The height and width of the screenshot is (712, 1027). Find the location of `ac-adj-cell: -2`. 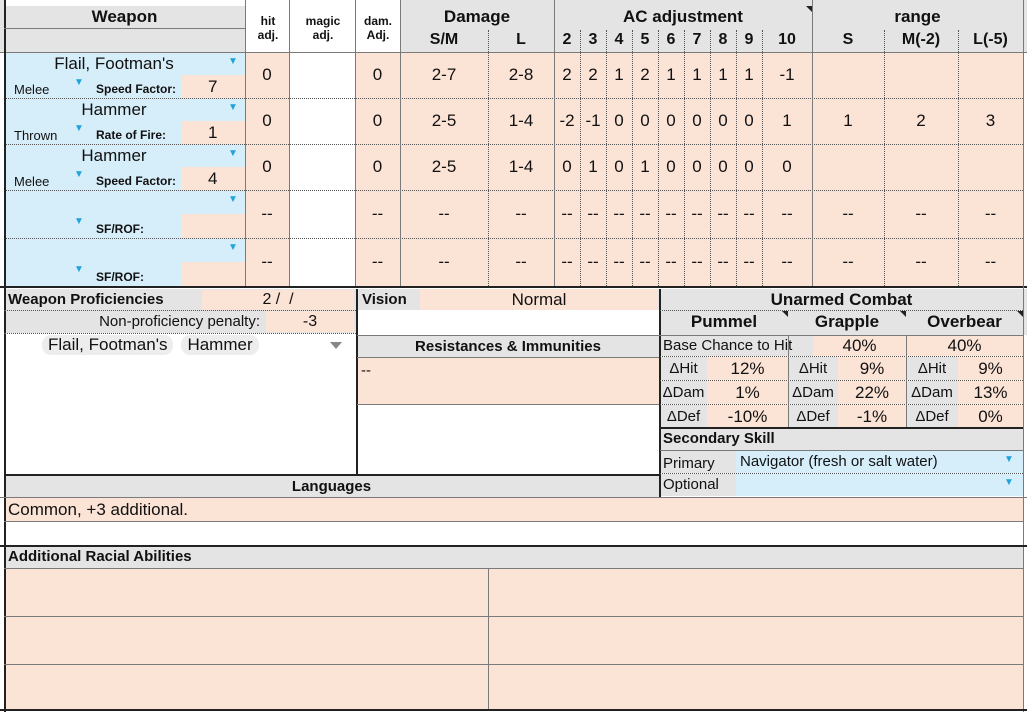

ac-adj-cell: -2 is located at coordinates (567, 121).